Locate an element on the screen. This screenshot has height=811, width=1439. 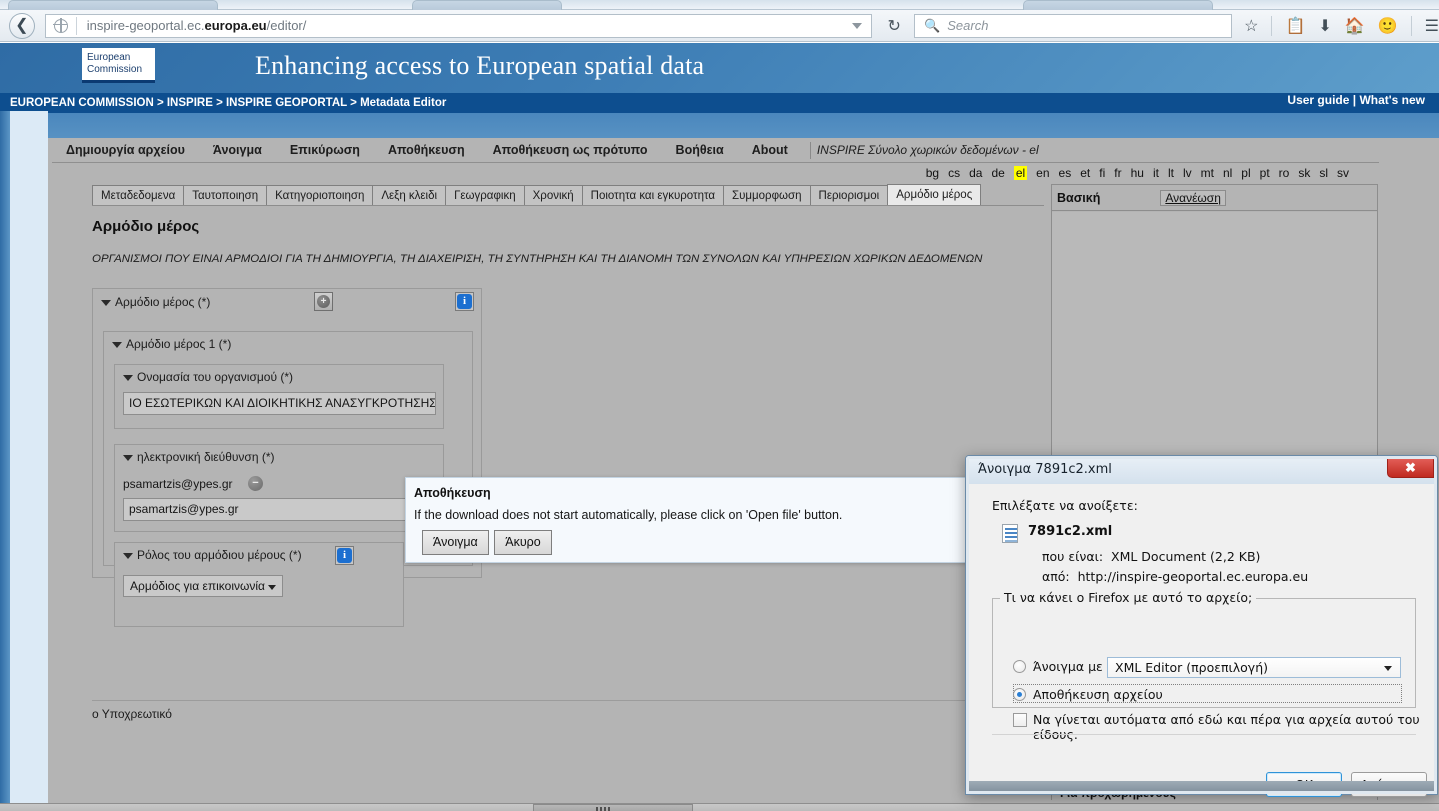
remember-choice-checkbox is located at coordinates (1020, 720).